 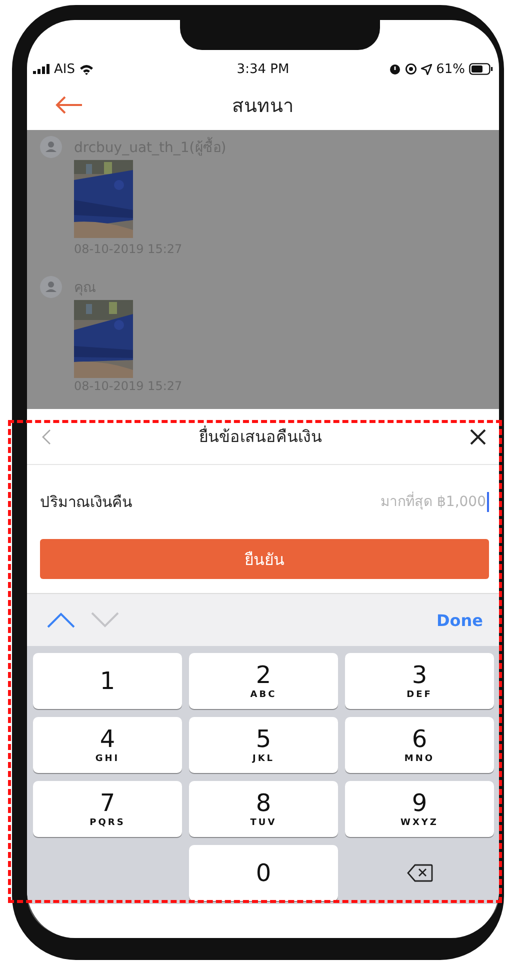 I want to click on back-chevron-icon, so click(x=46, y=436).